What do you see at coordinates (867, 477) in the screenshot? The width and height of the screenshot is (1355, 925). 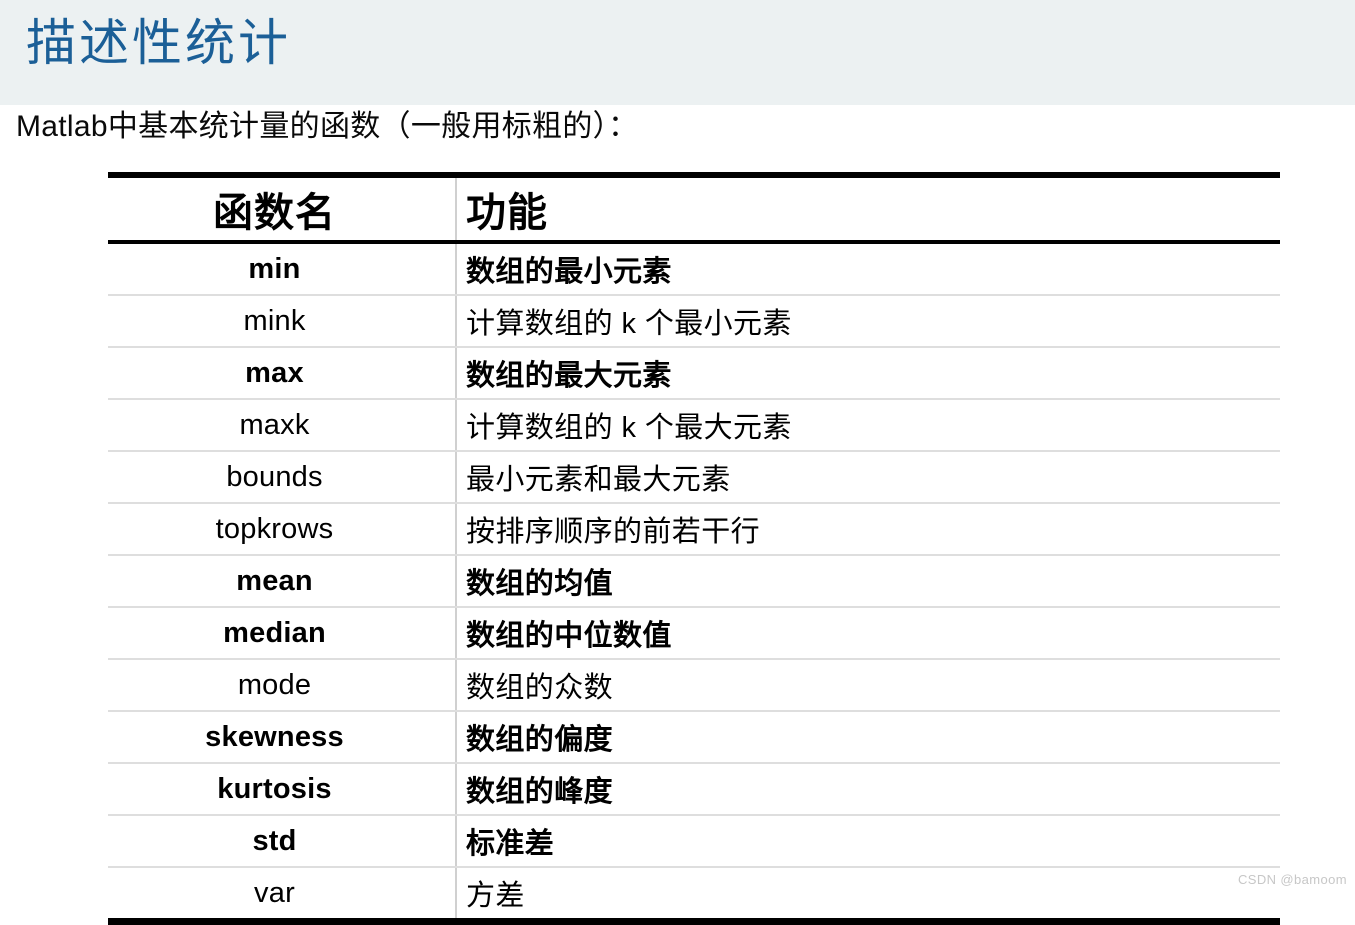 I see `cell-description: 最小元素和最大元素` at bounding box center [867, 477].